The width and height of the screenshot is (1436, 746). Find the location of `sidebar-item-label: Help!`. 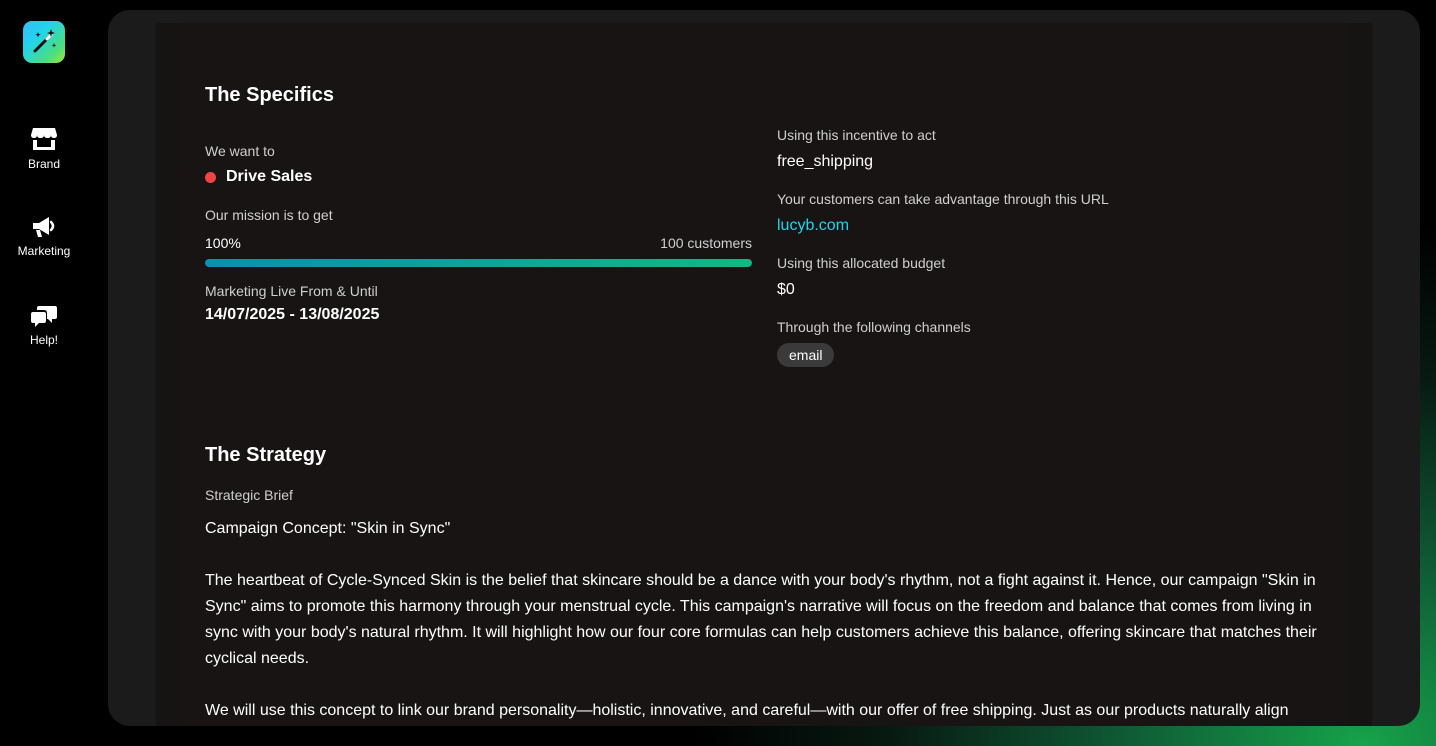

sidebar-item-label: Help! is located at coordinates (43, 340).